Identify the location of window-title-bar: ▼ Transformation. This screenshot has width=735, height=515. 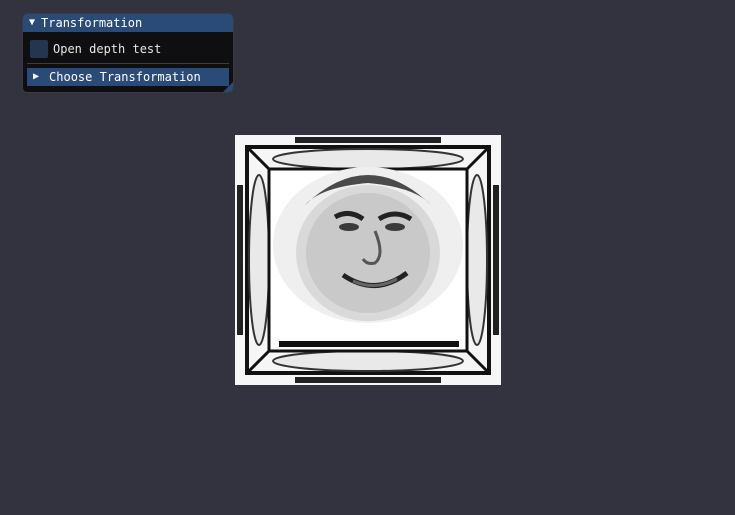
(128, 23).